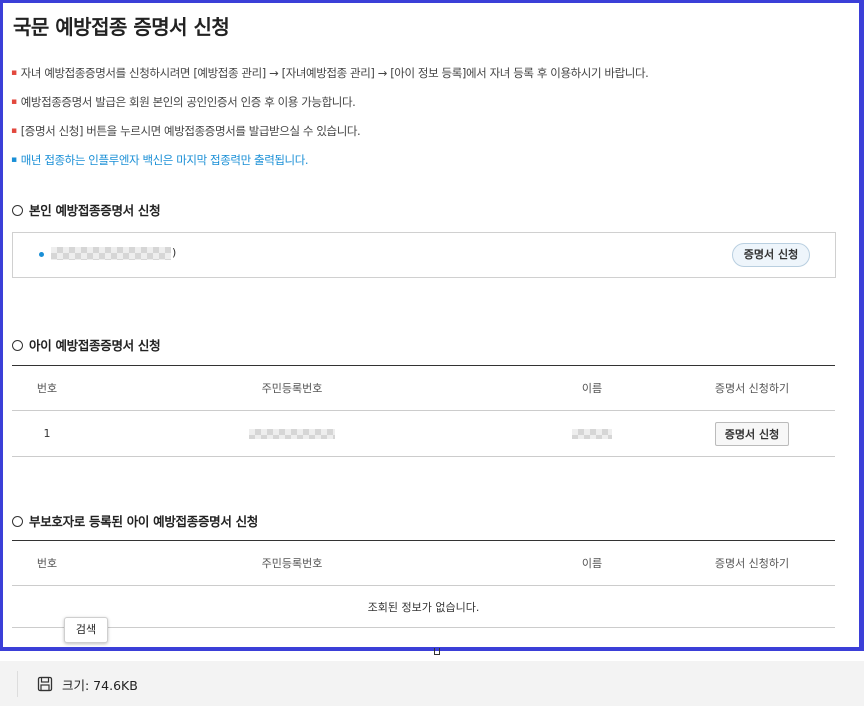 The image size is (864, 706). Describe the element at coordinates (121, 27) in the screenshot. I see `page-title: 국문 예방접종 증명서 신청` at that location.